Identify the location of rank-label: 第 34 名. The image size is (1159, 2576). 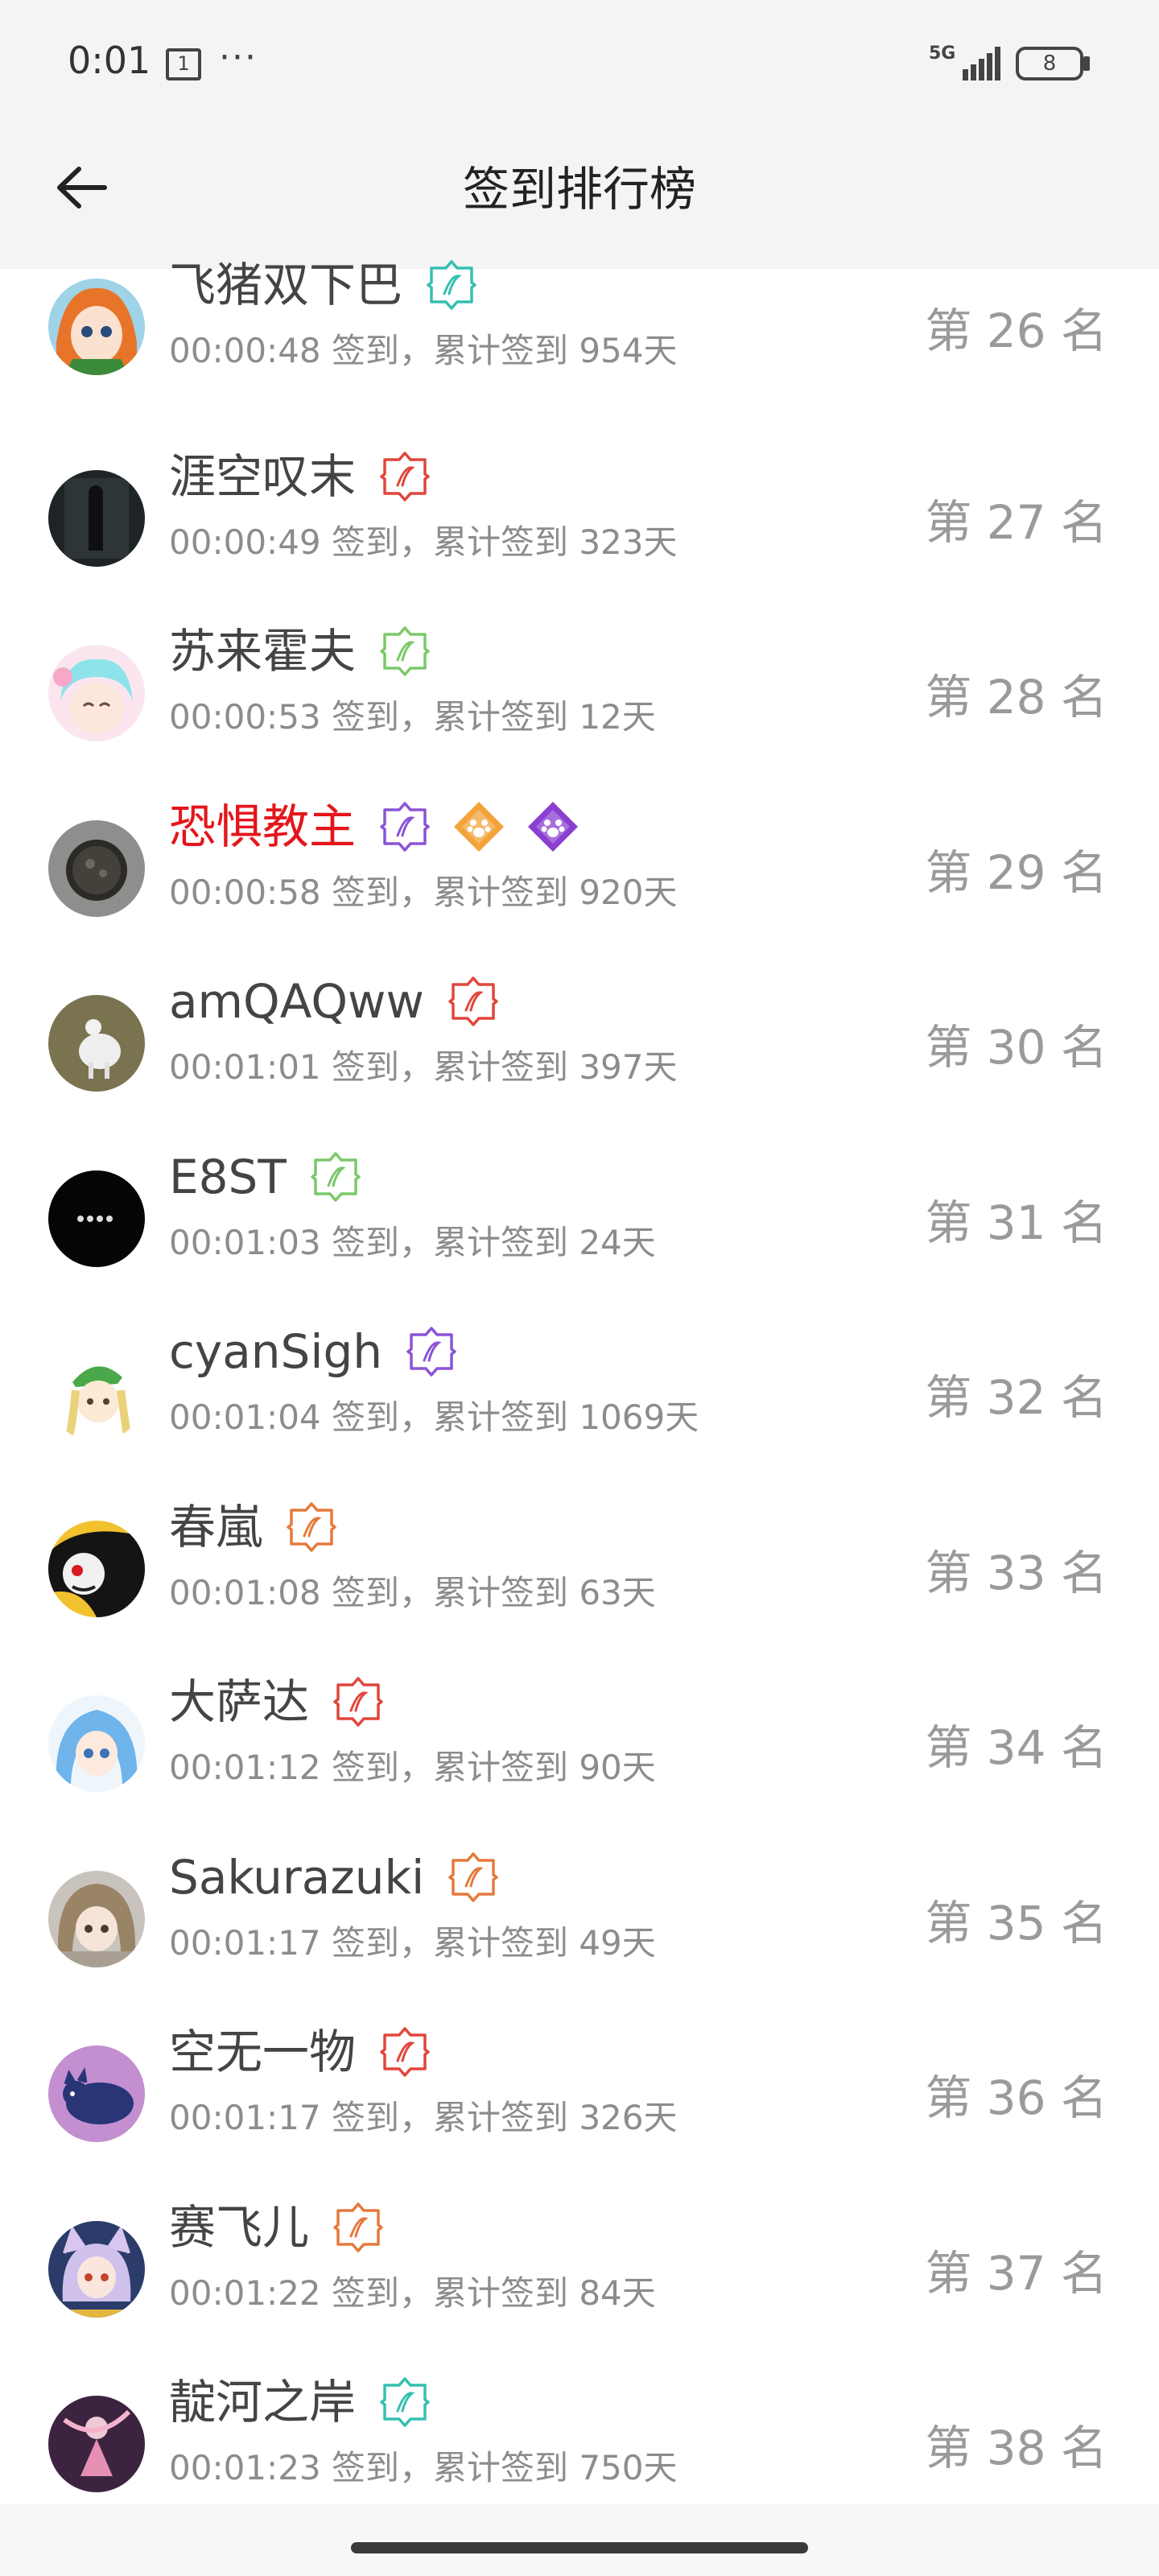
(1016, 1747).